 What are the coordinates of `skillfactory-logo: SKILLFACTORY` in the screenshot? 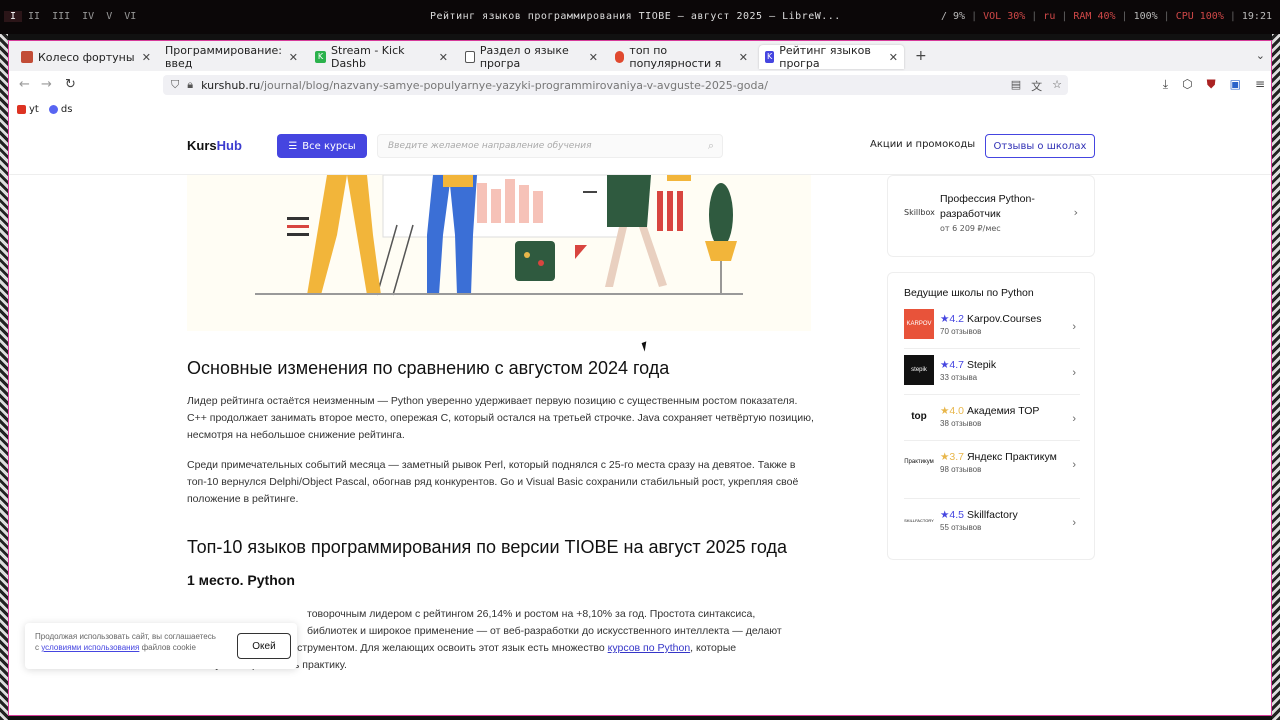 It's located at (919, 520).